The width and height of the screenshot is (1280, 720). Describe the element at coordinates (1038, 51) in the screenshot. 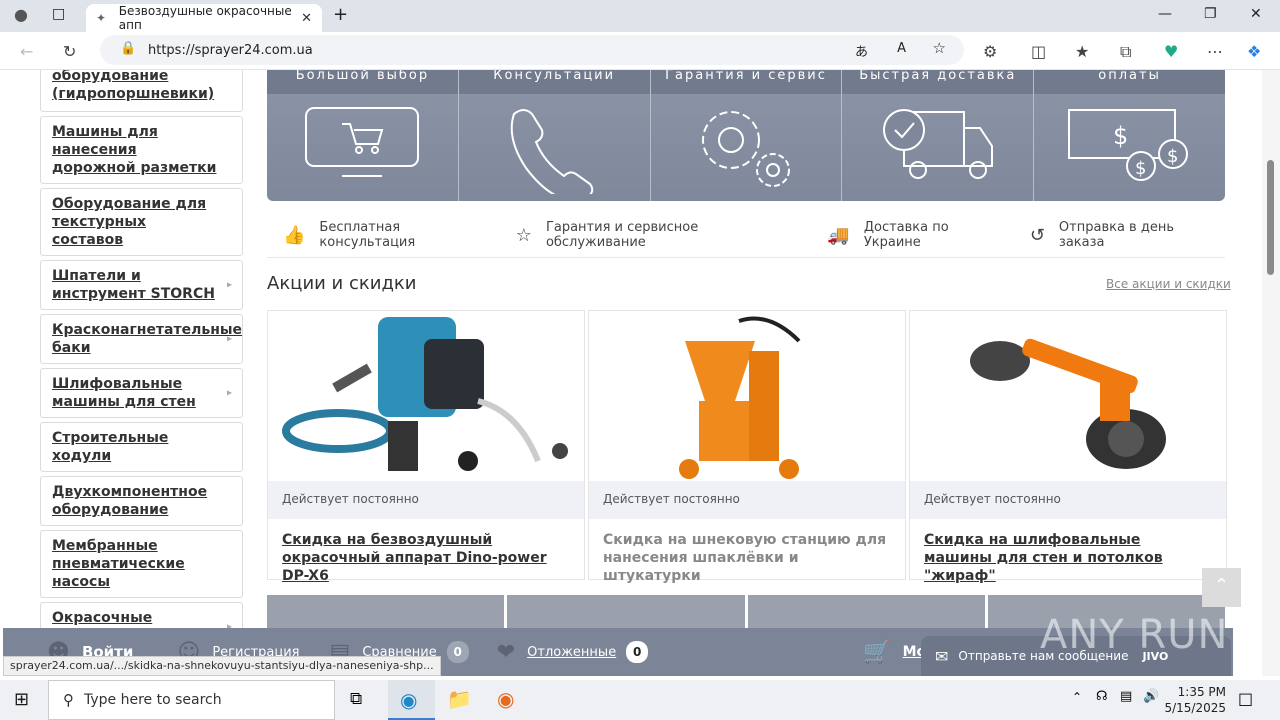

I see `split-screen-icon: ◫` at that location.